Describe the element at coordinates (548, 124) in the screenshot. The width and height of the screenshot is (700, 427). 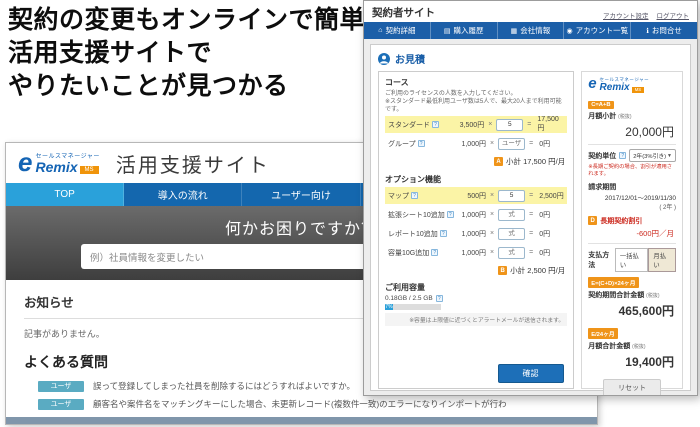
I see `row-total: 17,500円` at that location.